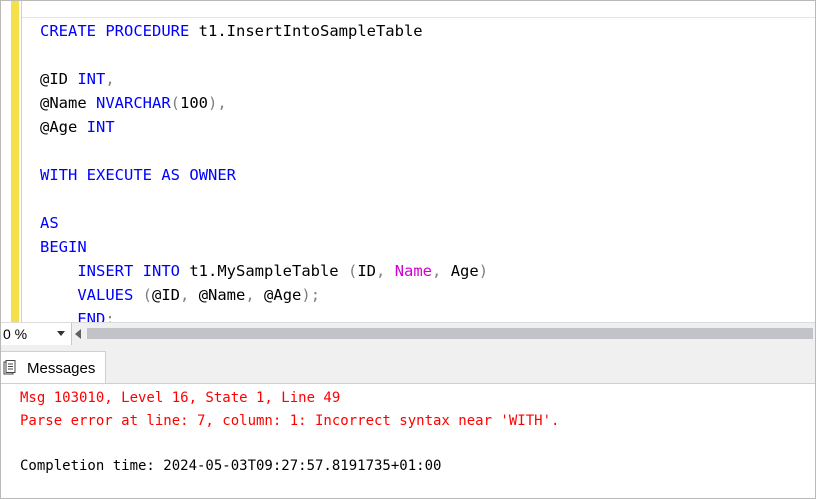 The height and width of the screenshot is (499, 816). What do you see at coordinates (61, 333) in the screenshot?
I see `chevron-down-icon` at bounding box center [61, 333].